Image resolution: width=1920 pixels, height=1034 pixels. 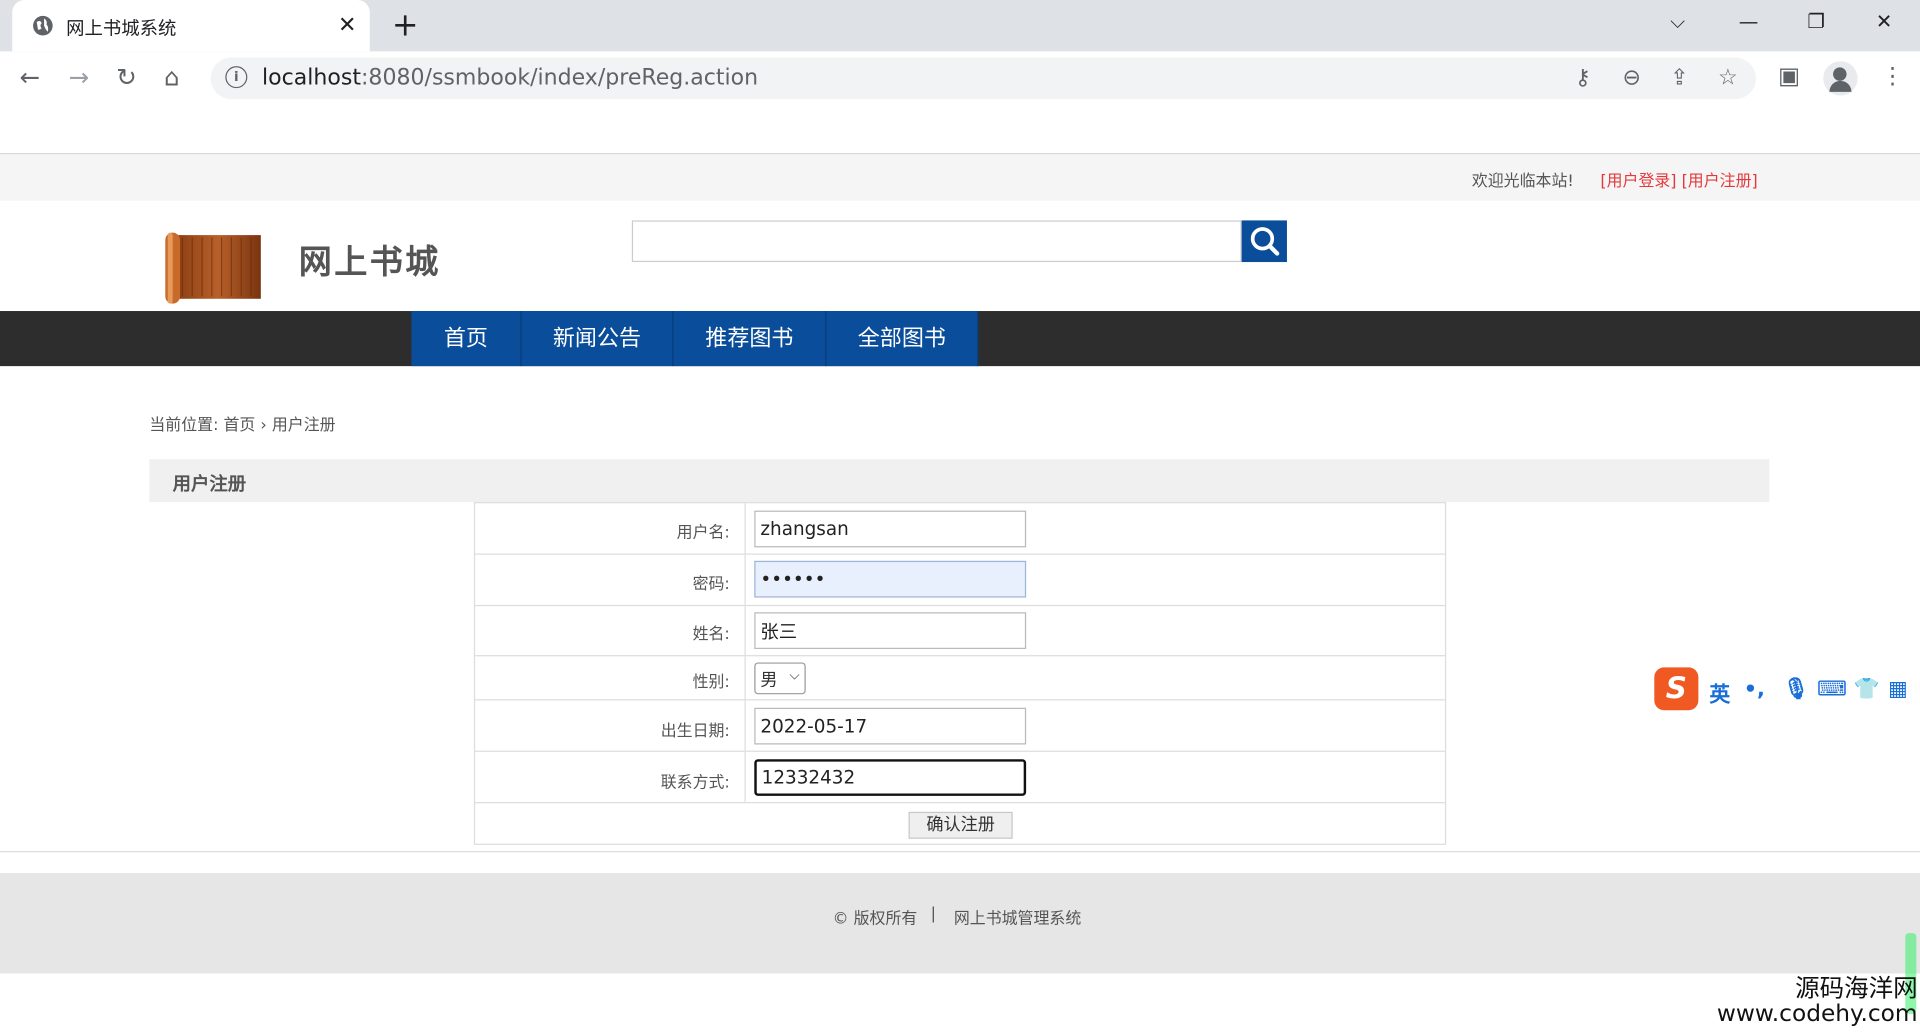 I want to click on search-button, so click(x=1264, y=241).